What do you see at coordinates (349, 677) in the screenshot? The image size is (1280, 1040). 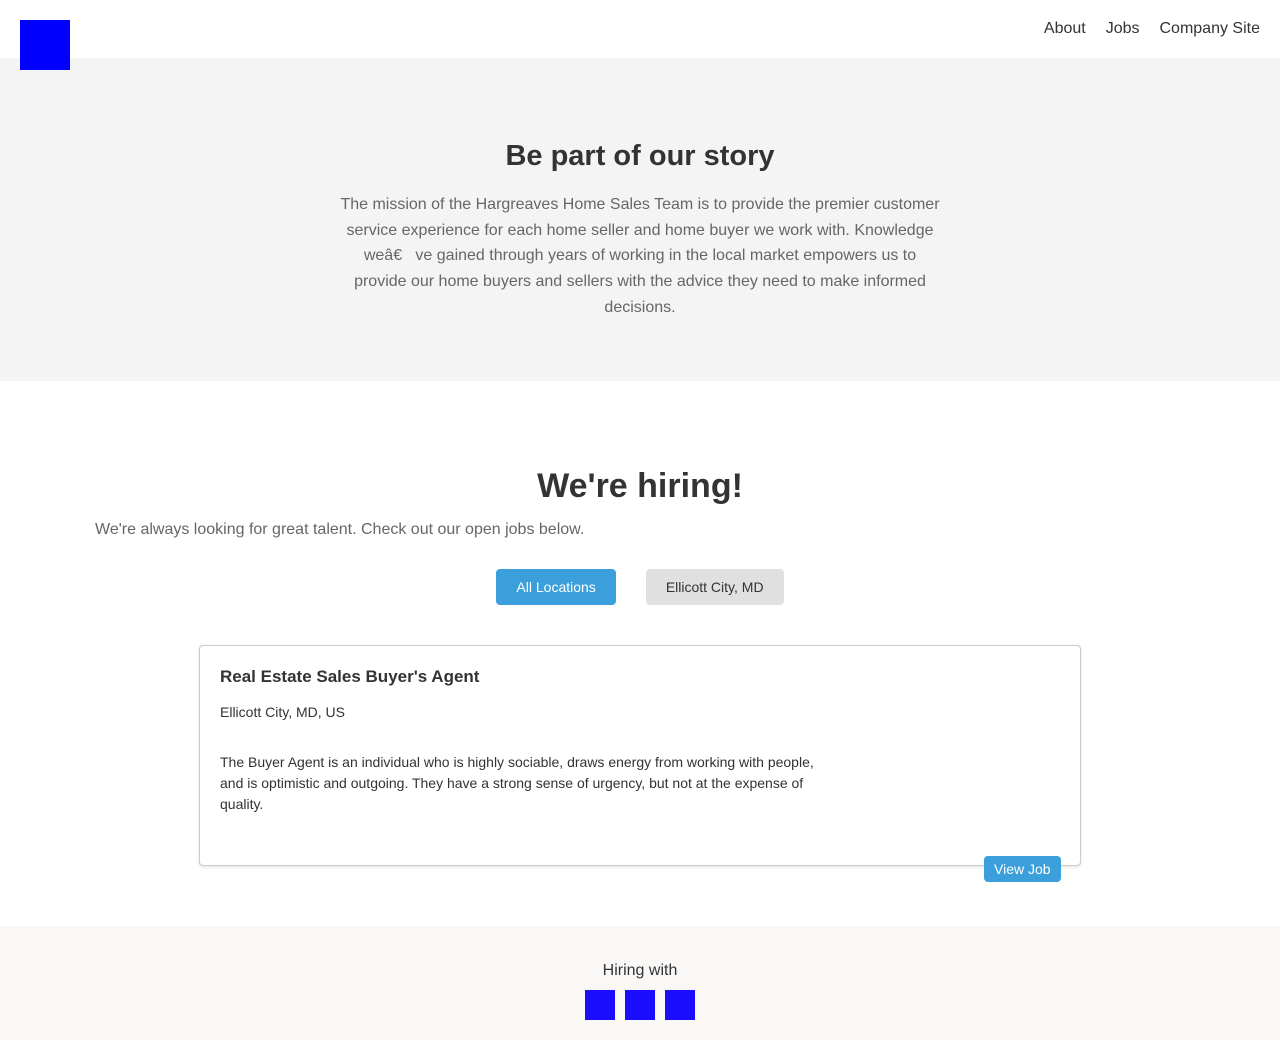 I see `job-title: Real Estate Sales Buyer's Agent` at bounding box center [349, 677].